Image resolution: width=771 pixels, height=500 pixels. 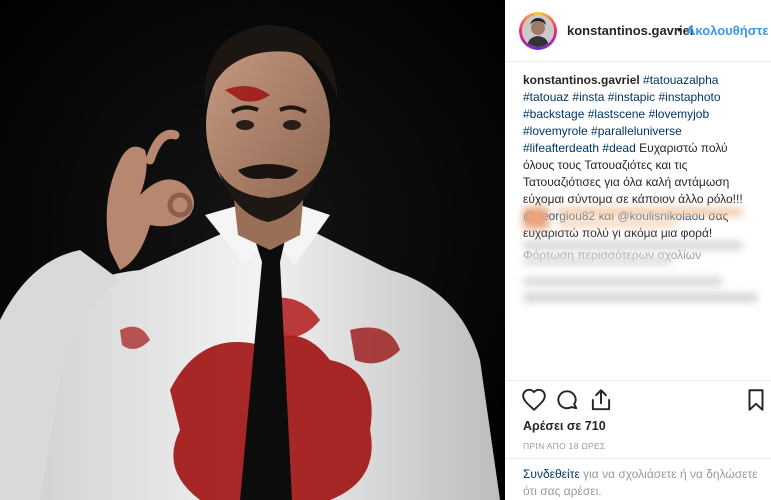 What do you see at coordinates (678, 114) in the screenshot?
I see `hashtag-link: #lovemyjob` at bounding box center [678, 114].